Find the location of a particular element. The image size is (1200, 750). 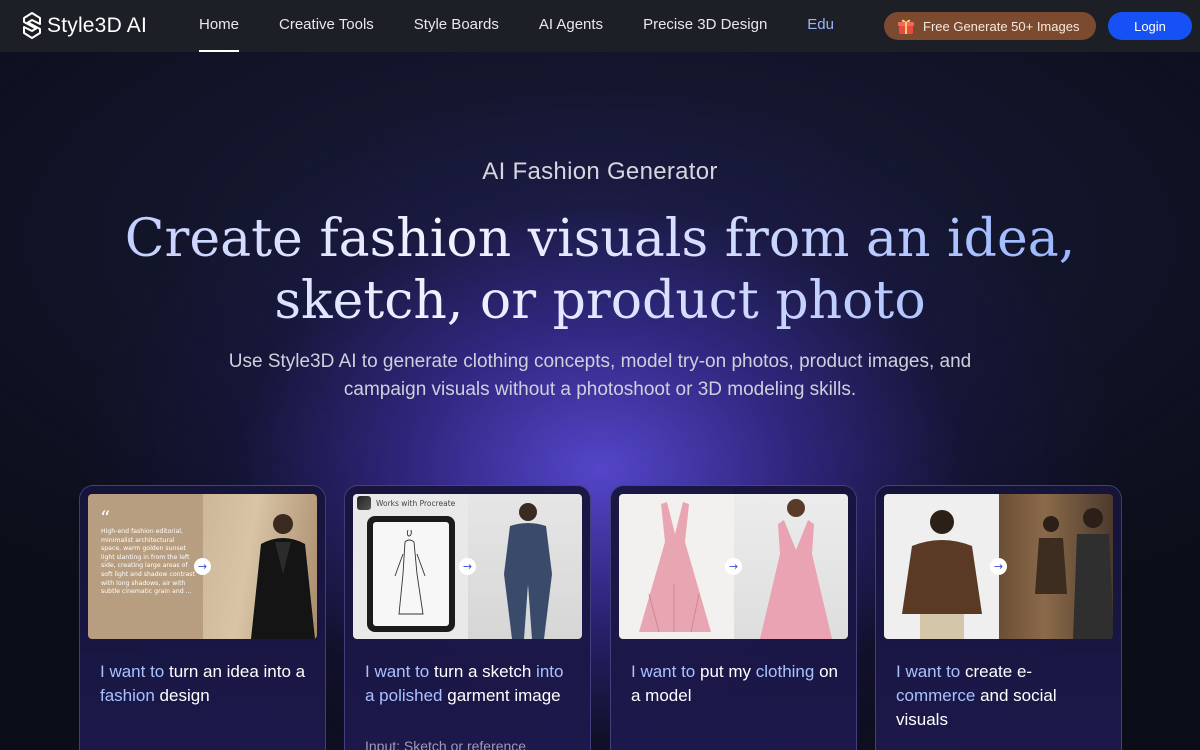

card-clothing-on-model: → I want to put my clothing on a model is located at coordinates (733, 617).